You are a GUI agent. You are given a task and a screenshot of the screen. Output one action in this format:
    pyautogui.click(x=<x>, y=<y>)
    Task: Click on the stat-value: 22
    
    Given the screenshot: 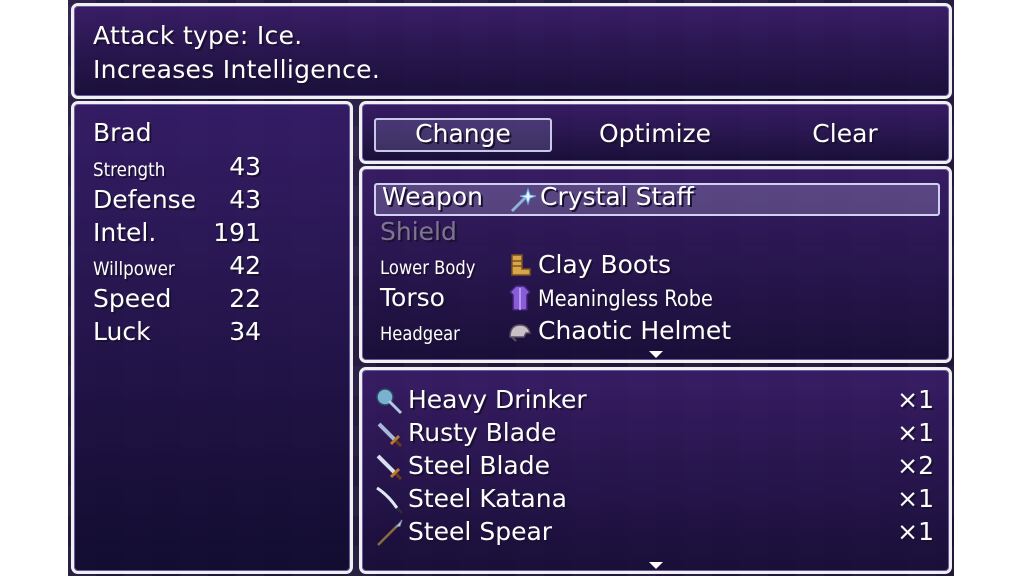 What is the action you would take?
    pyautogui.click(x=245, y=298)
    